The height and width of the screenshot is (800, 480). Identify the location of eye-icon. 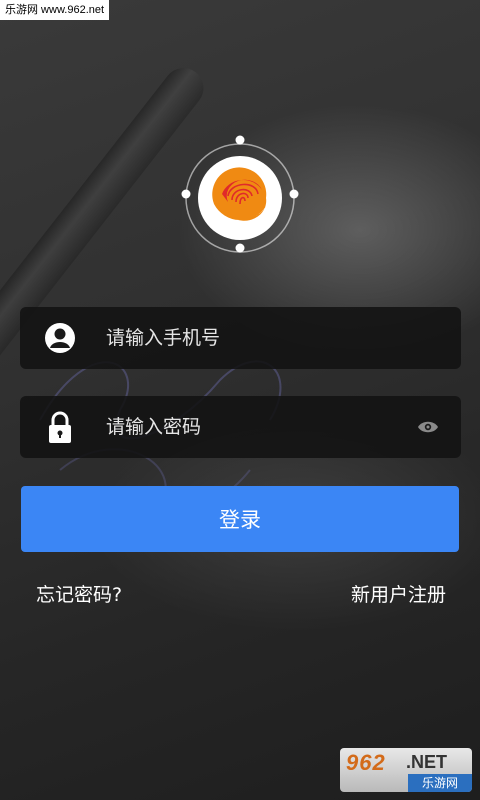
(428, 427).